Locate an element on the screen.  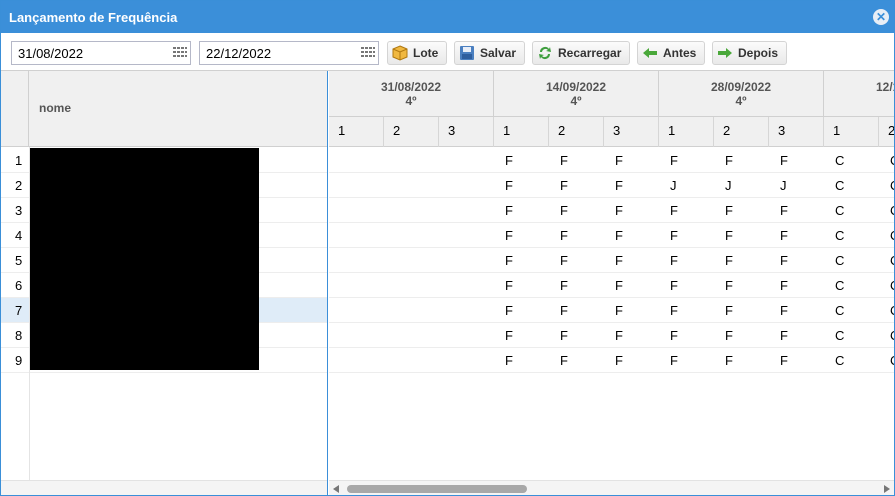
date-column-header: 28/09/2022 4º is located at coordinates (741, 94).